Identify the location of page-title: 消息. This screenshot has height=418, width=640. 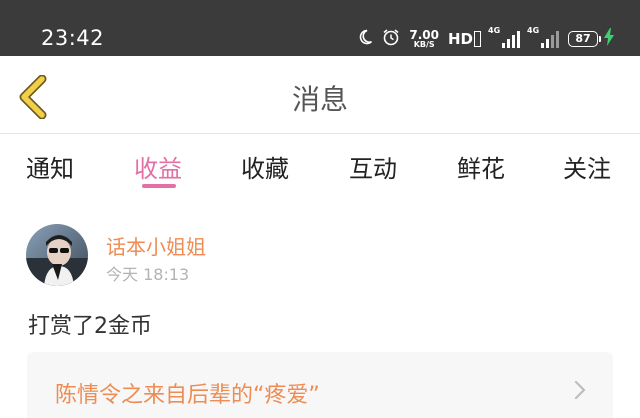
(319, 99).